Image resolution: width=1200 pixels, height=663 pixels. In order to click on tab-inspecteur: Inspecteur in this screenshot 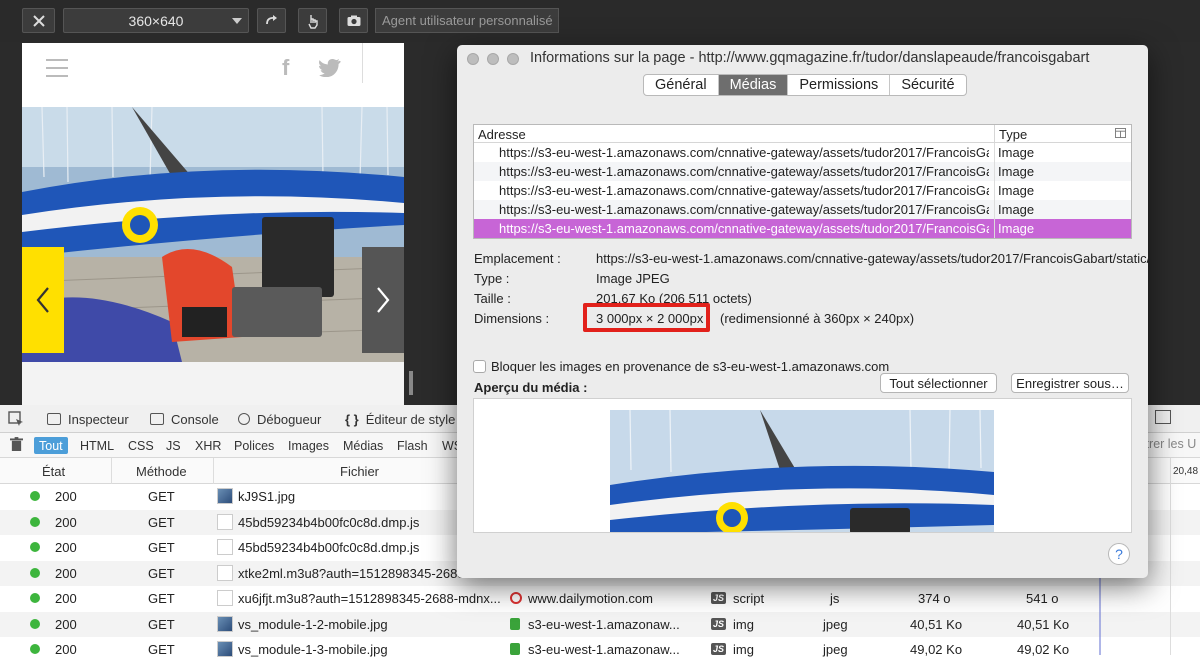, I will do `click(88, 419)`.